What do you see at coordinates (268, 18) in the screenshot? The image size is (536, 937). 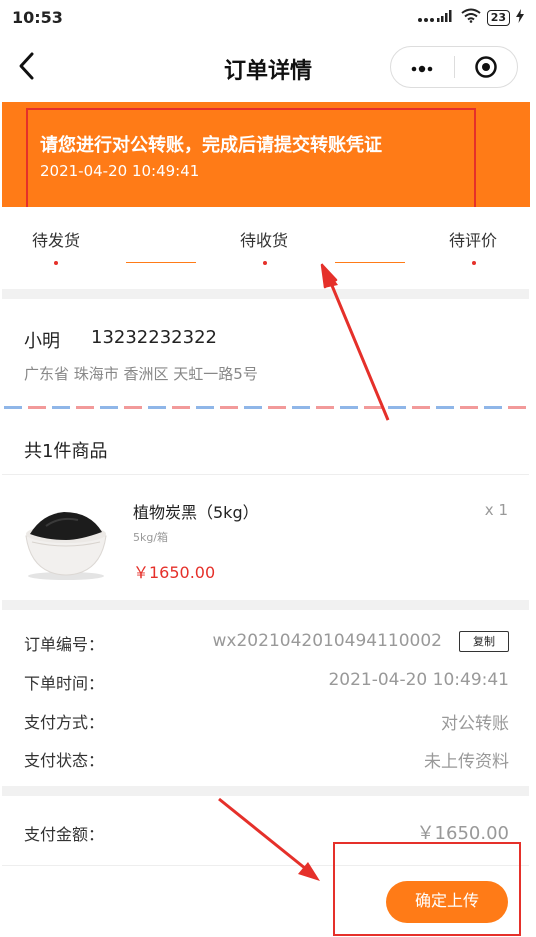 I see `status-bar: 10:53 23` at bounding box center [268, 18].